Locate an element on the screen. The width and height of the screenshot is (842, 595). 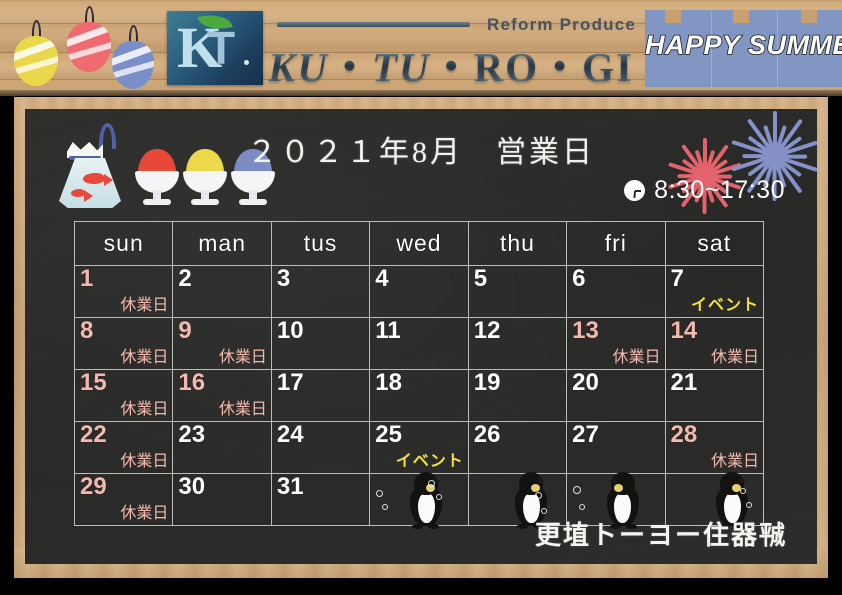
calendar-day-cell: 9 休業日 is located at coordinates (222, 343).